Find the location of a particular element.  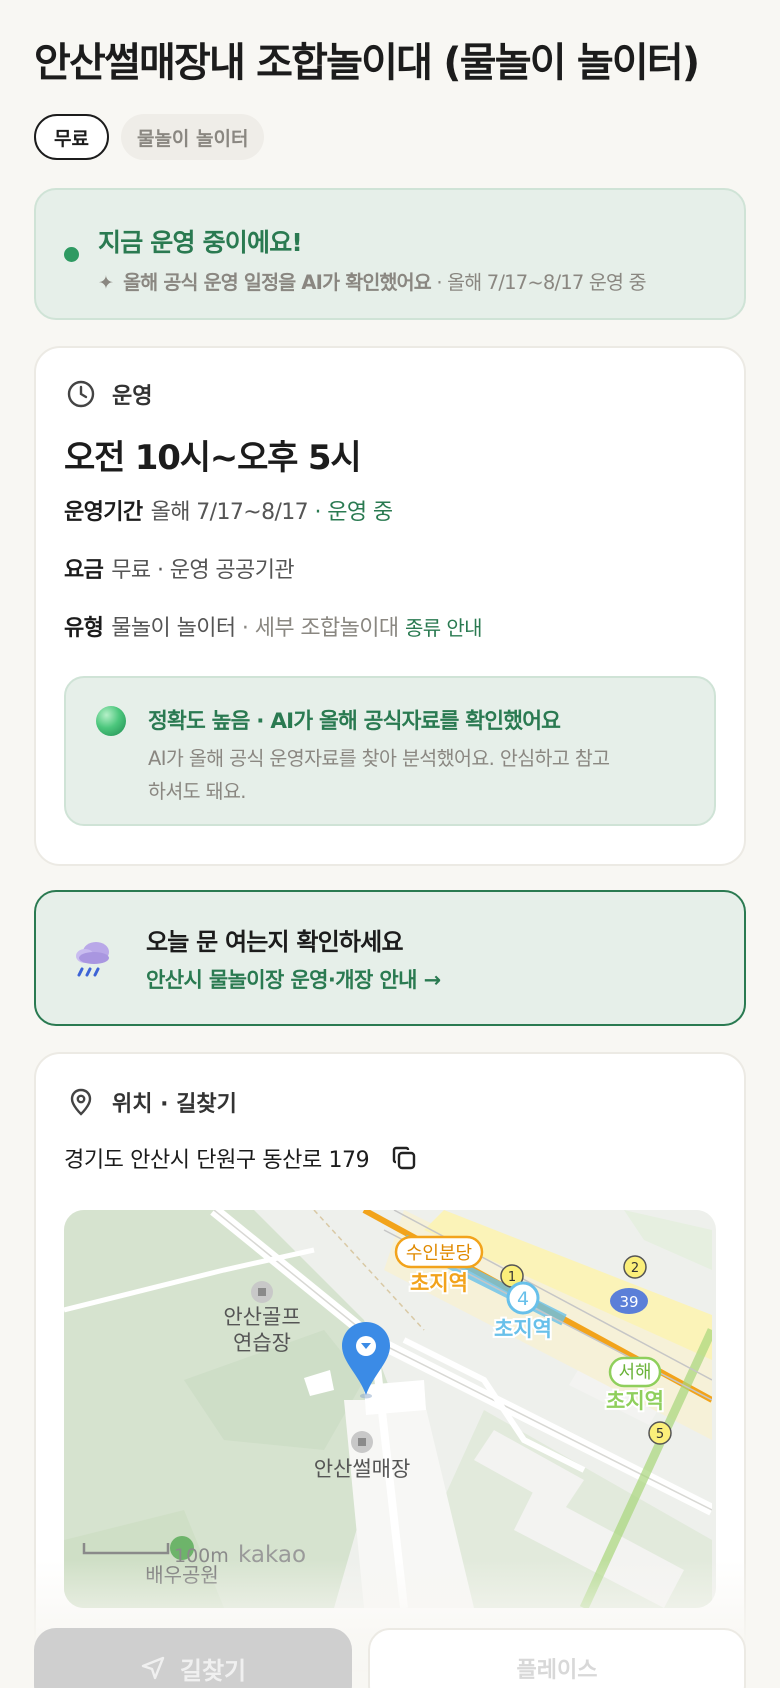

action-buttons: 길찾기 플레이스 is located at coordinates (390, 1658).